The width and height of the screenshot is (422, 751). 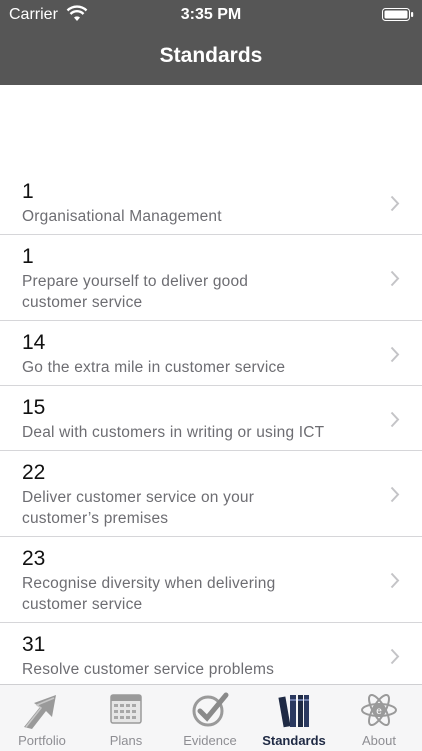 I want to click on status-bar: Carrier 3:35 PM, so click(x=211, y=15).